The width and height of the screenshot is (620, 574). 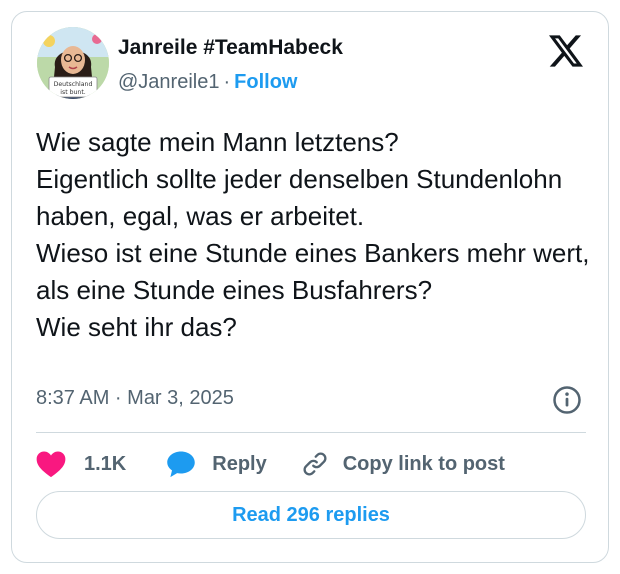 What do you see at coordinates (311, 515) in the screenshot?
I see `read-replies-button: Read 296 replies` at bounding box center [311, 515].